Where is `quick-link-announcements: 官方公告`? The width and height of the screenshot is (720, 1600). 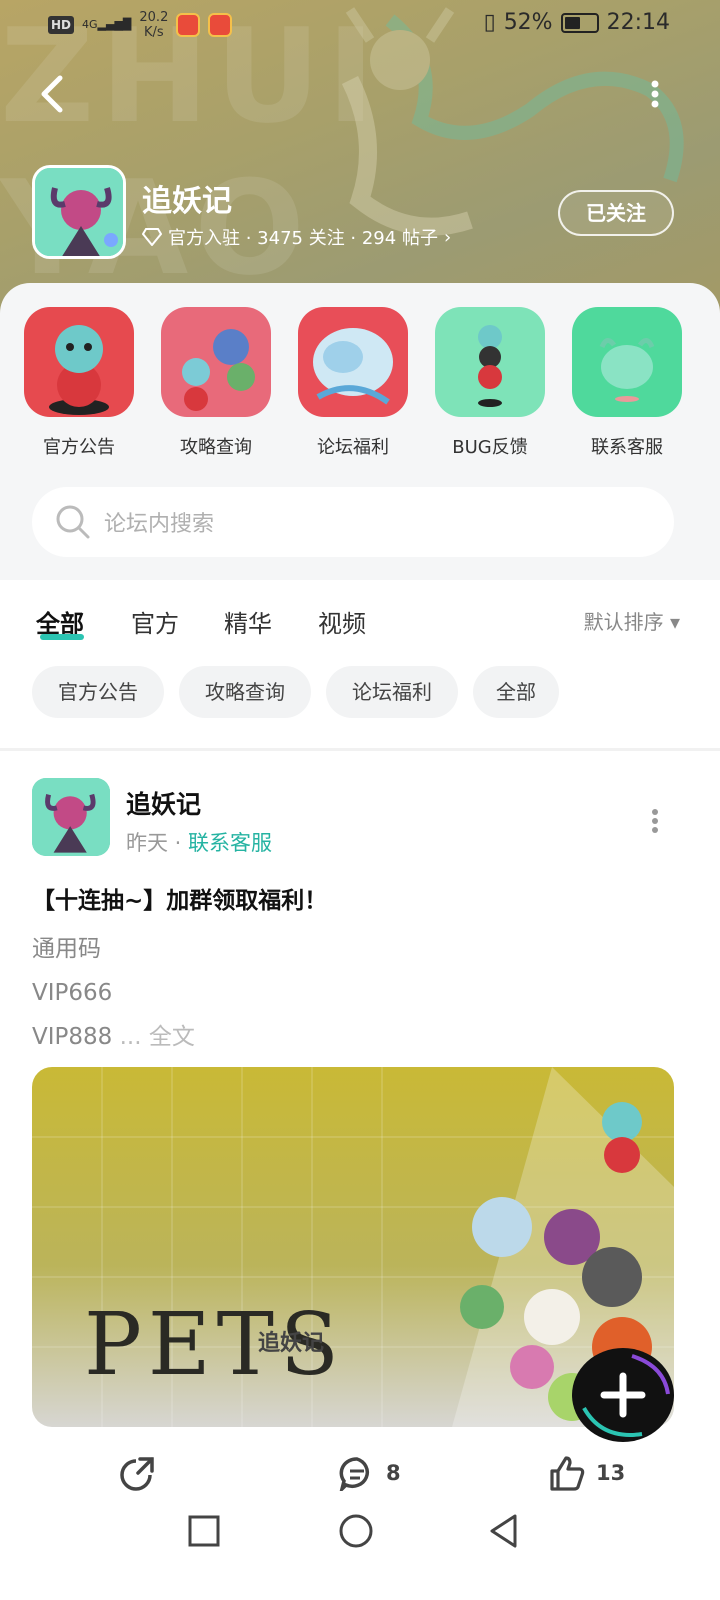 quick-link-announcements: 官方公告 is located at coordinates (79, 383).